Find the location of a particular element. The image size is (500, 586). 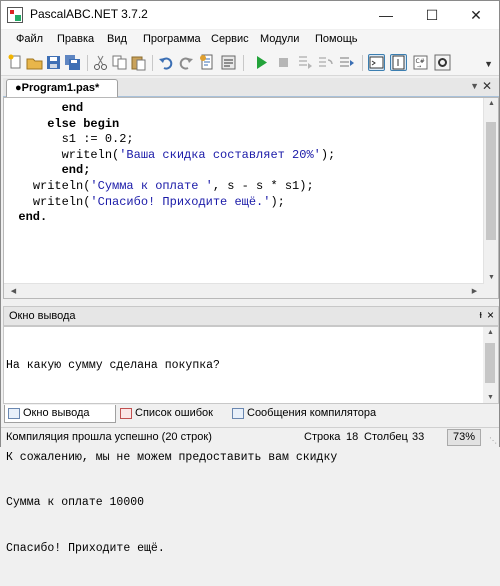

cut-icon is located at coordinates (100, 62).